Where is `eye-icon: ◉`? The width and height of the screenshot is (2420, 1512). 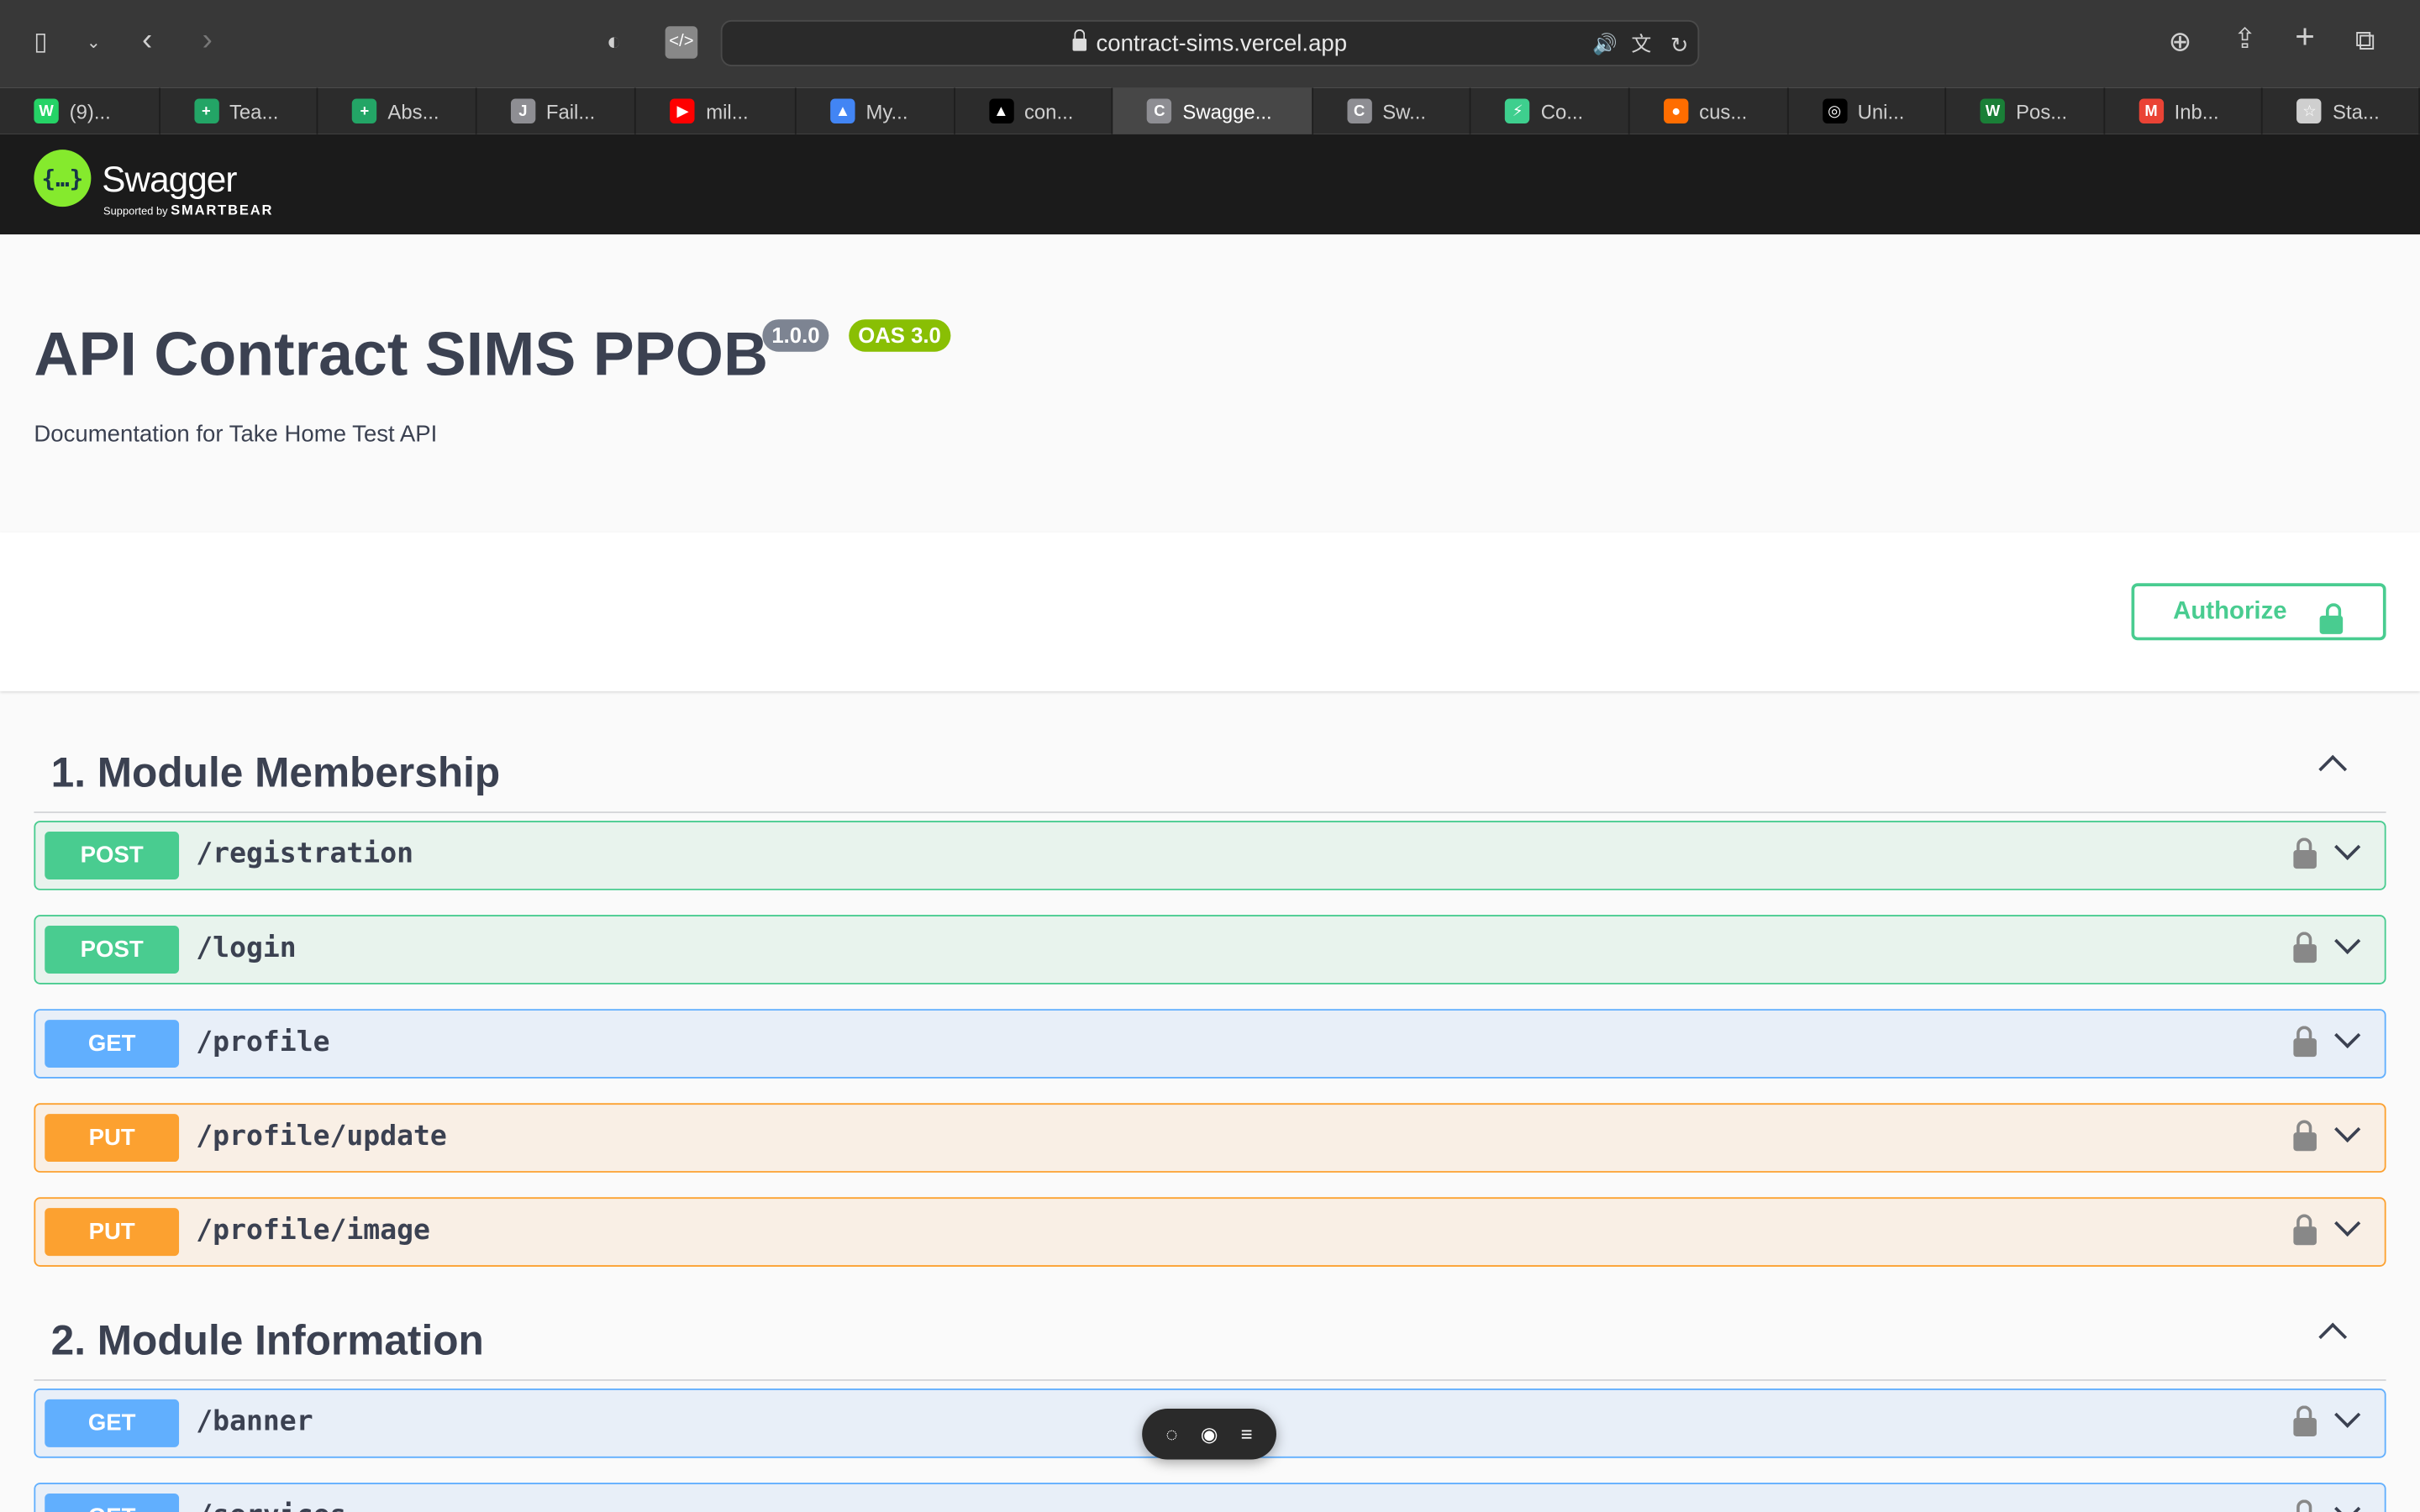 eye-icon: ◉ is located at coordinates (1209, 1434).